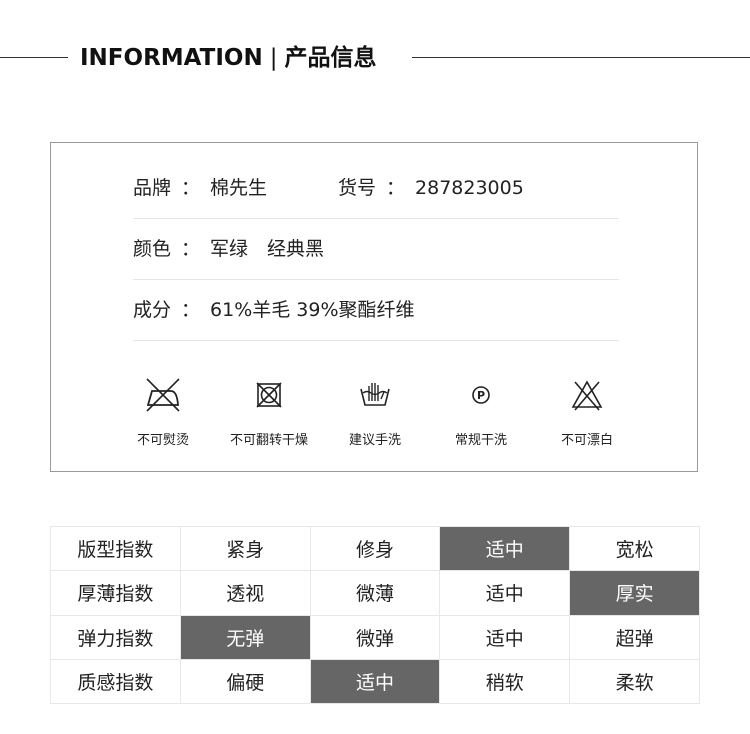 The width and height of the screenshot is (750, 734). Describe the element at coordinates (152, 249) in the screenshot. I see `color-label: 颜色` at that location.